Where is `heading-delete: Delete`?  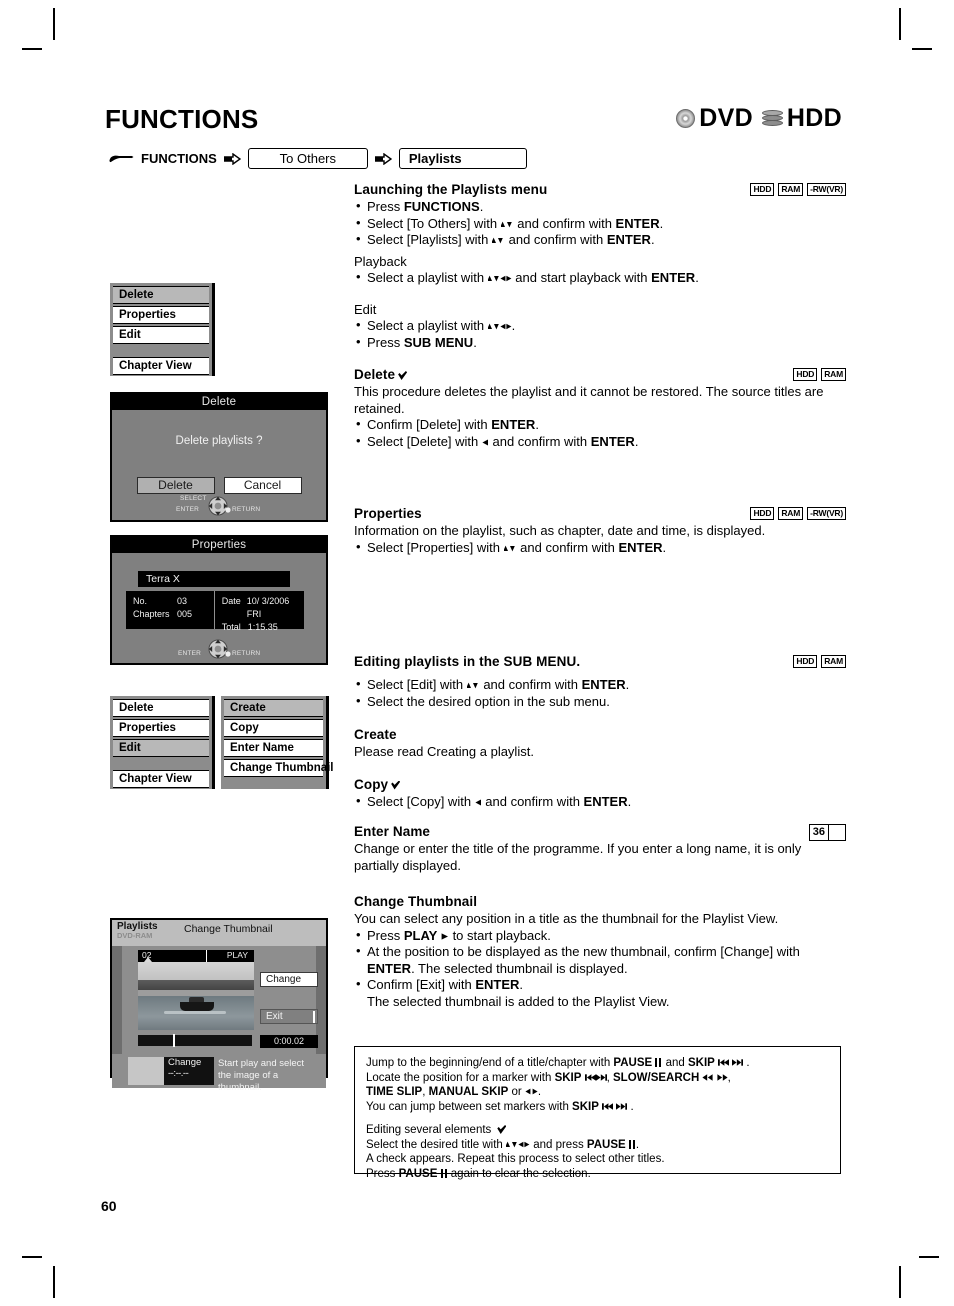 heading-delete: Delete is located at coordinates (600, 374).